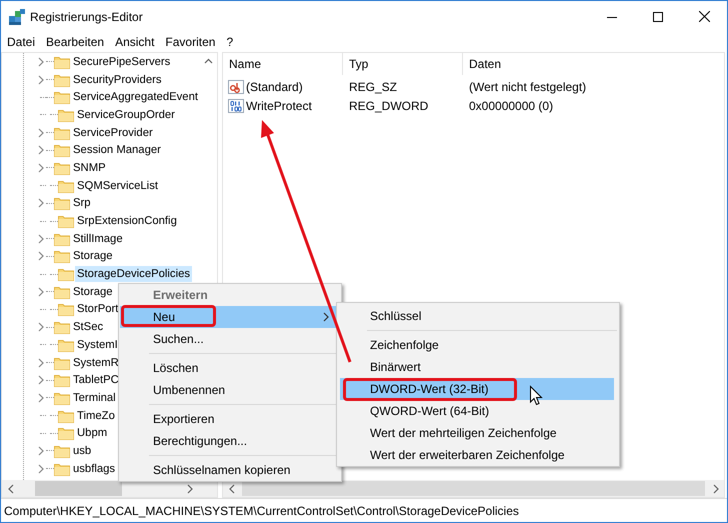 The height and width of the screenshot is (523, 728). I want to click on menu-item: Zeichenfolge, so click(477, 345).